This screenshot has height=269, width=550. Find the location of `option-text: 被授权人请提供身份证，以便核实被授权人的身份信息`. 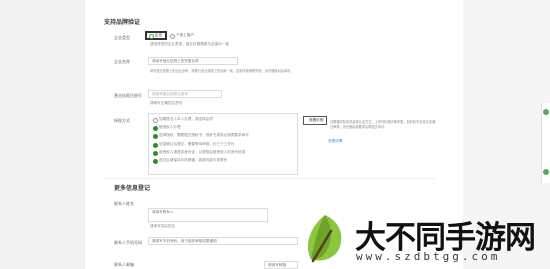

option-text: 被授权人请提供身份证，以便核实被授权人的身份信息 is located at coordinates (202, 152).